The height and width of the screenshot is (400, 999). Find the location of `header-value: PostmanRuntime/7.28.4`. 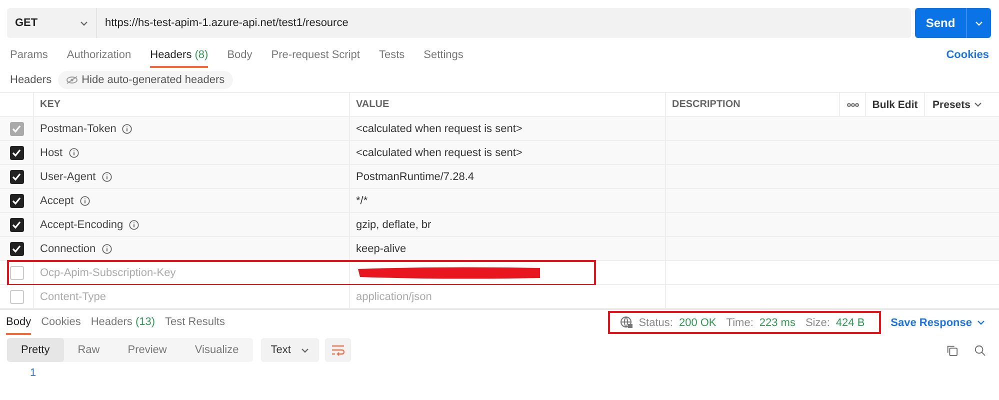

header-value: PostmanRuntime/7.28.4 is located at coordinates (415, 176).